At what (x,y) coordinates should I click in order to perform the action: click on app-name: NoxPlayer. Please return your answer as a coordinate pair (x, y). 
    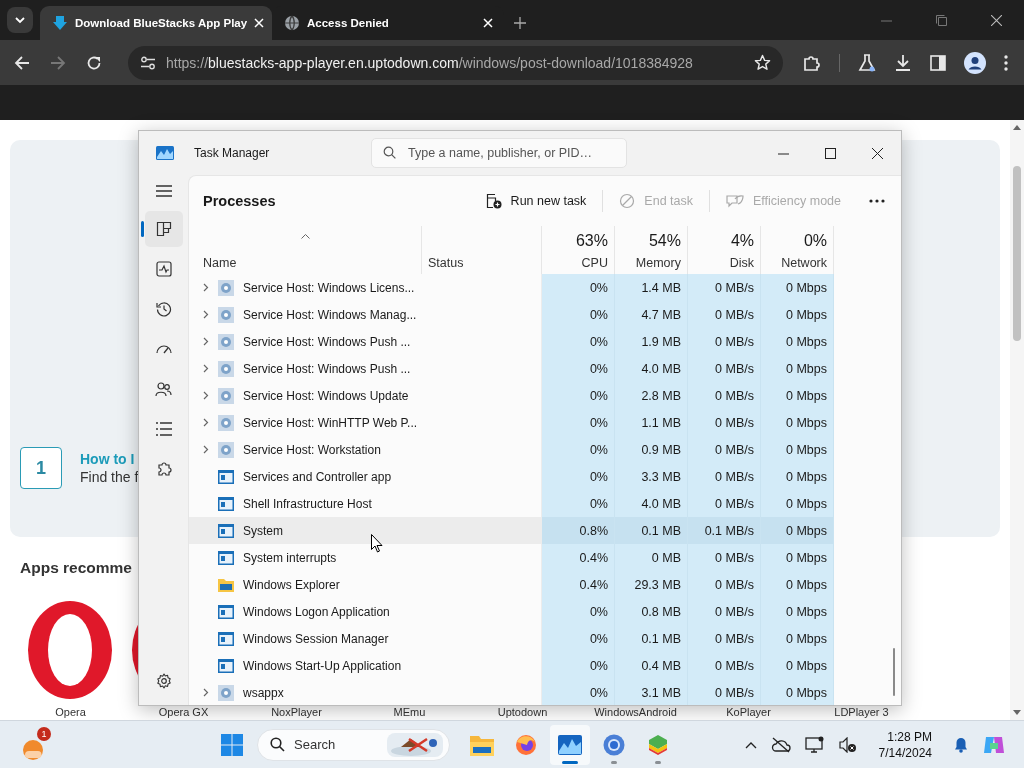
    Looking at the image, I should click on (296, 713).